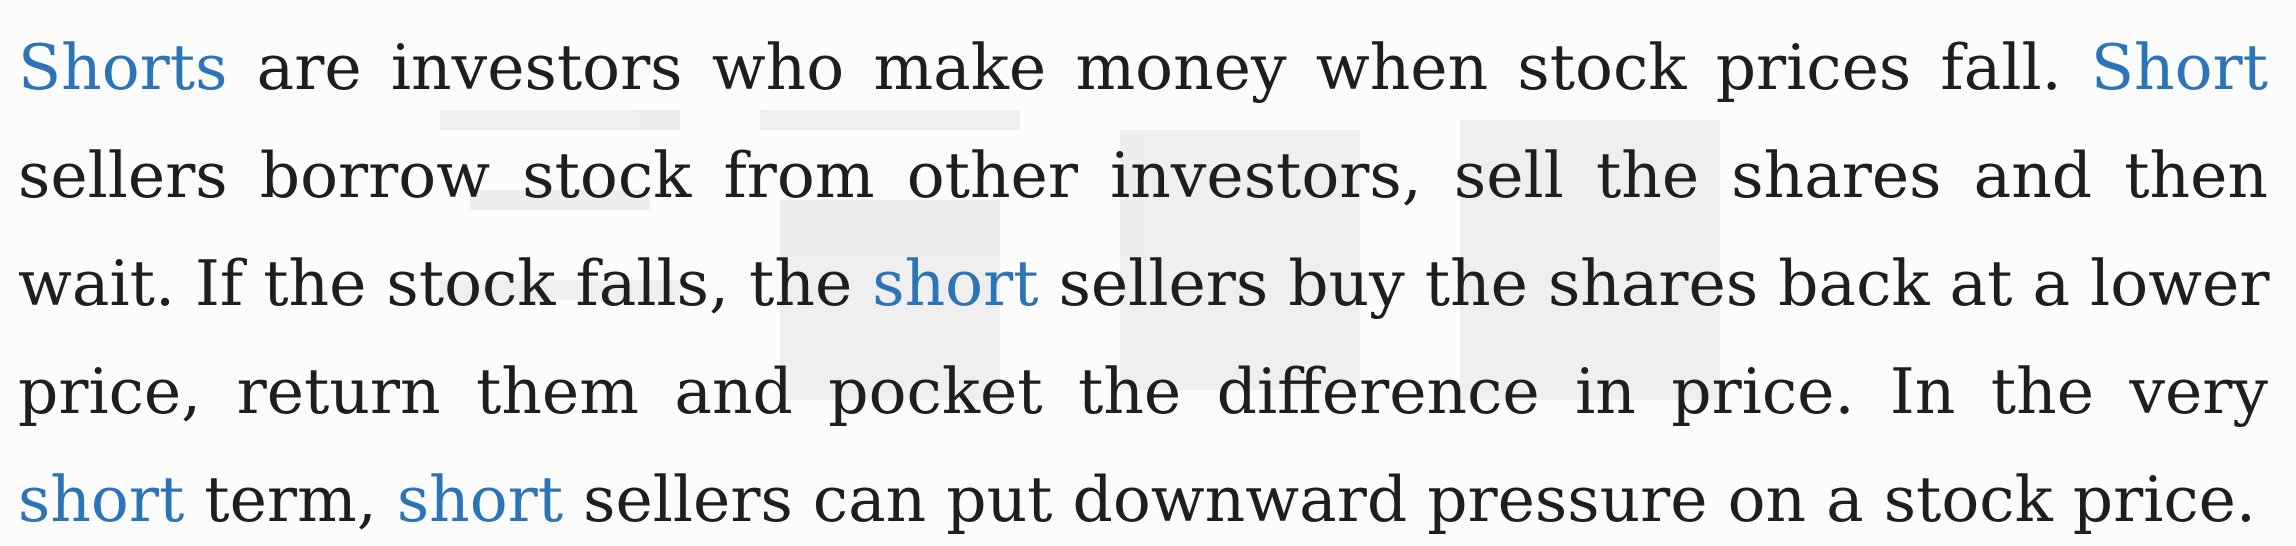  What do you see at coordinates (1654, 283) in the screenshot?
I see `text-span: sellers buy the shares back at a lower` at bounding box center [1654, 283].